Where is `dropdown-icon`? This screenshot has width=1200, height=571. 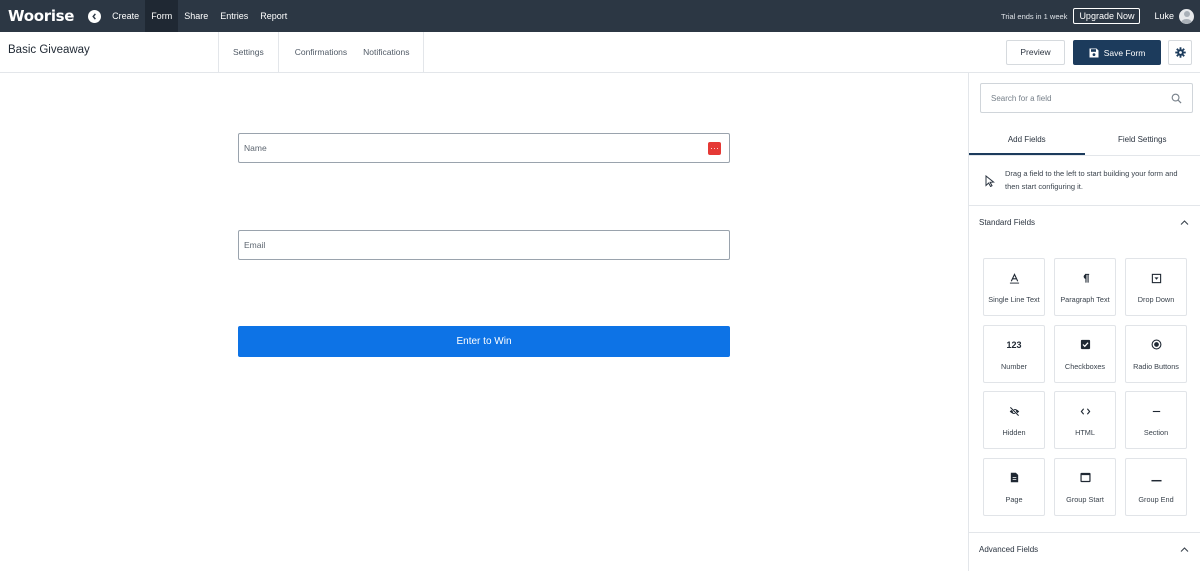
dropdown-icon is located at coordinates (1156, 278).